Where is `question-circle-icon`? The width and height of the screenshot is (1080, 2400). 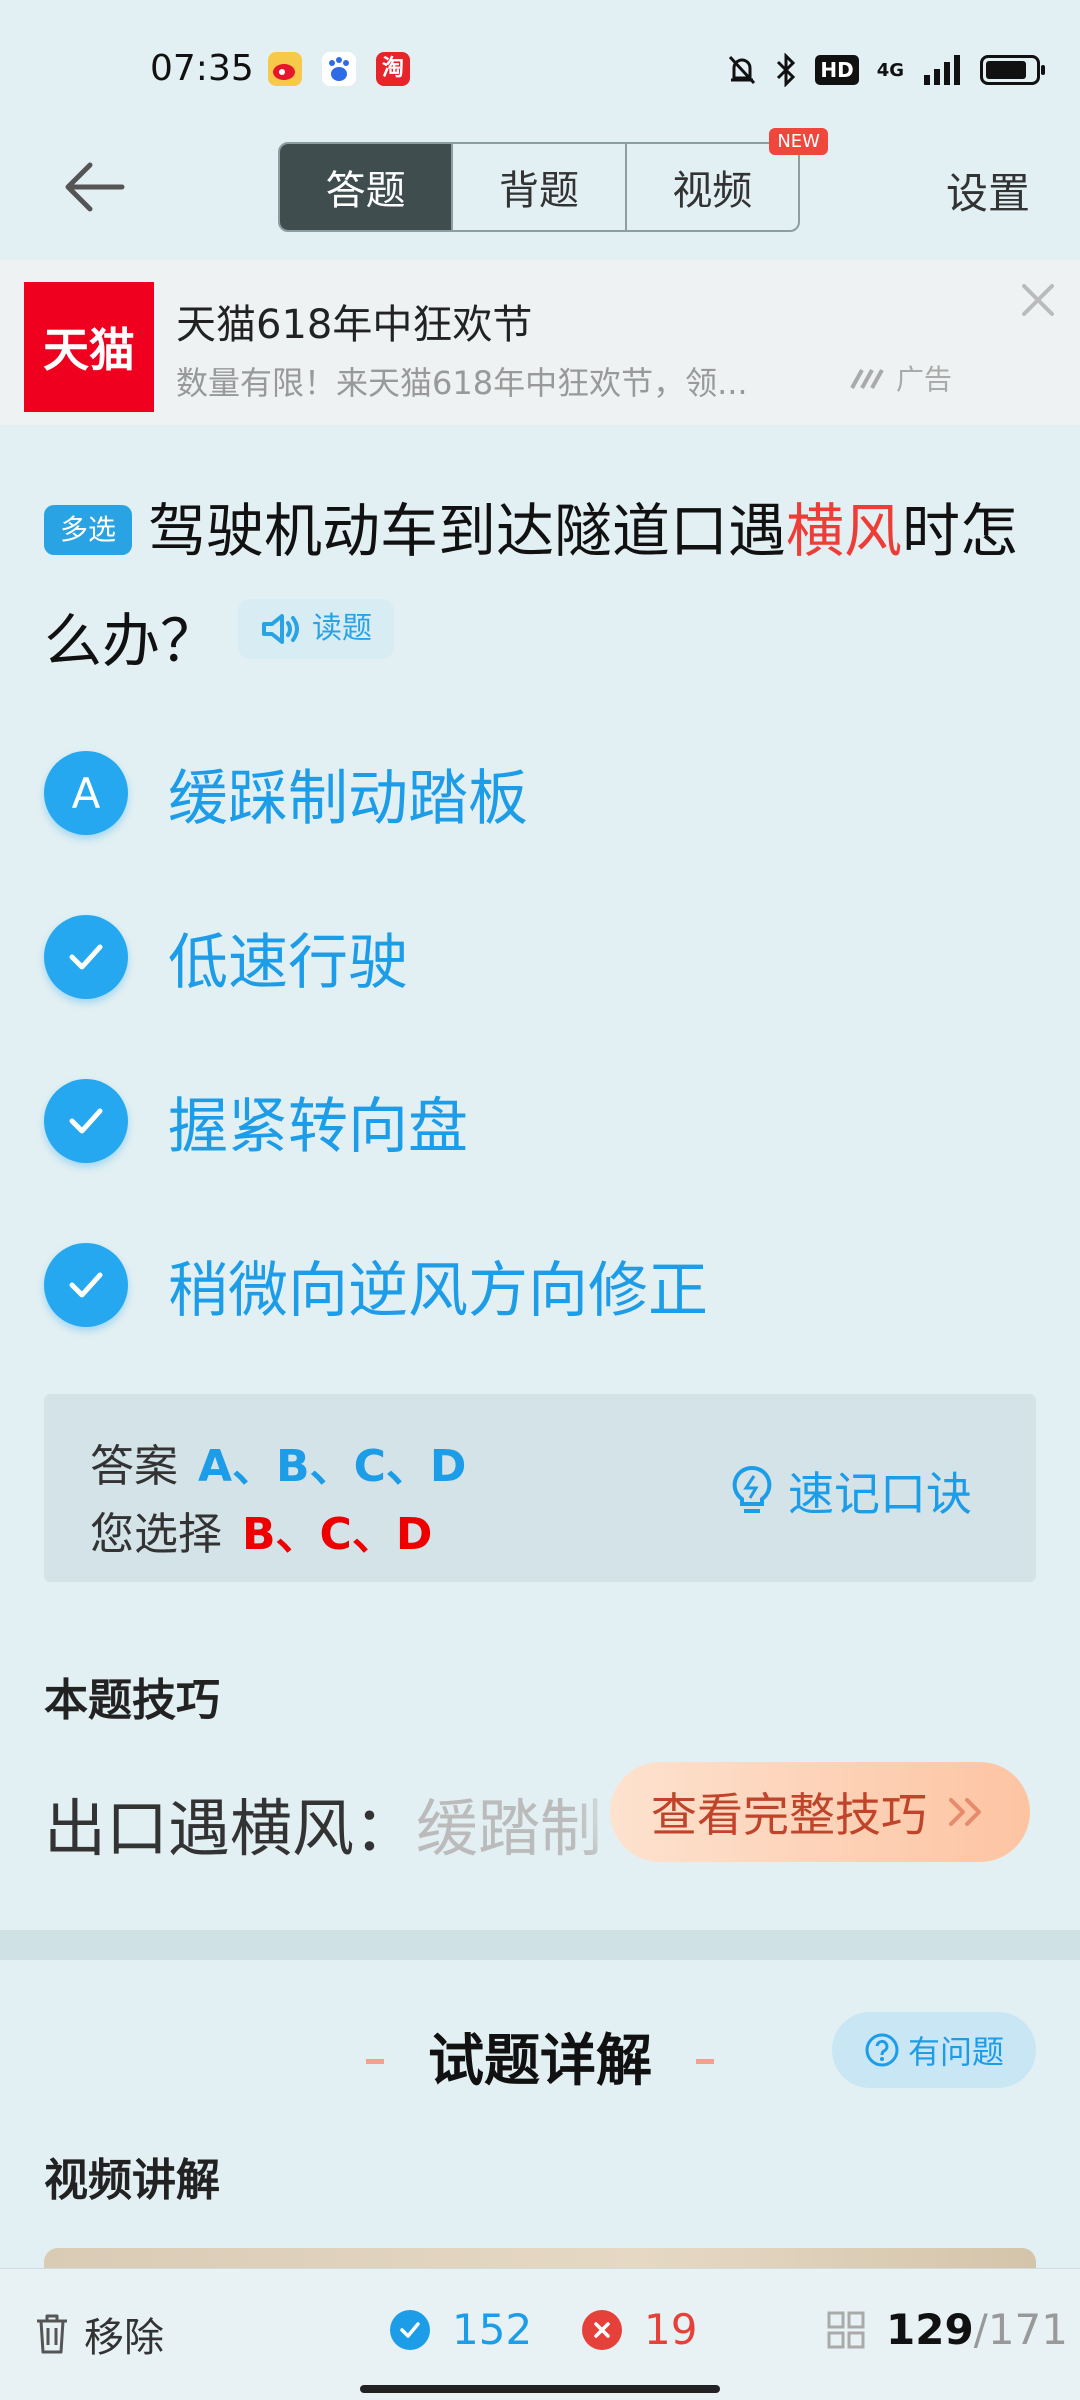
question-circle-icon is located at coordinates (882, 2050).